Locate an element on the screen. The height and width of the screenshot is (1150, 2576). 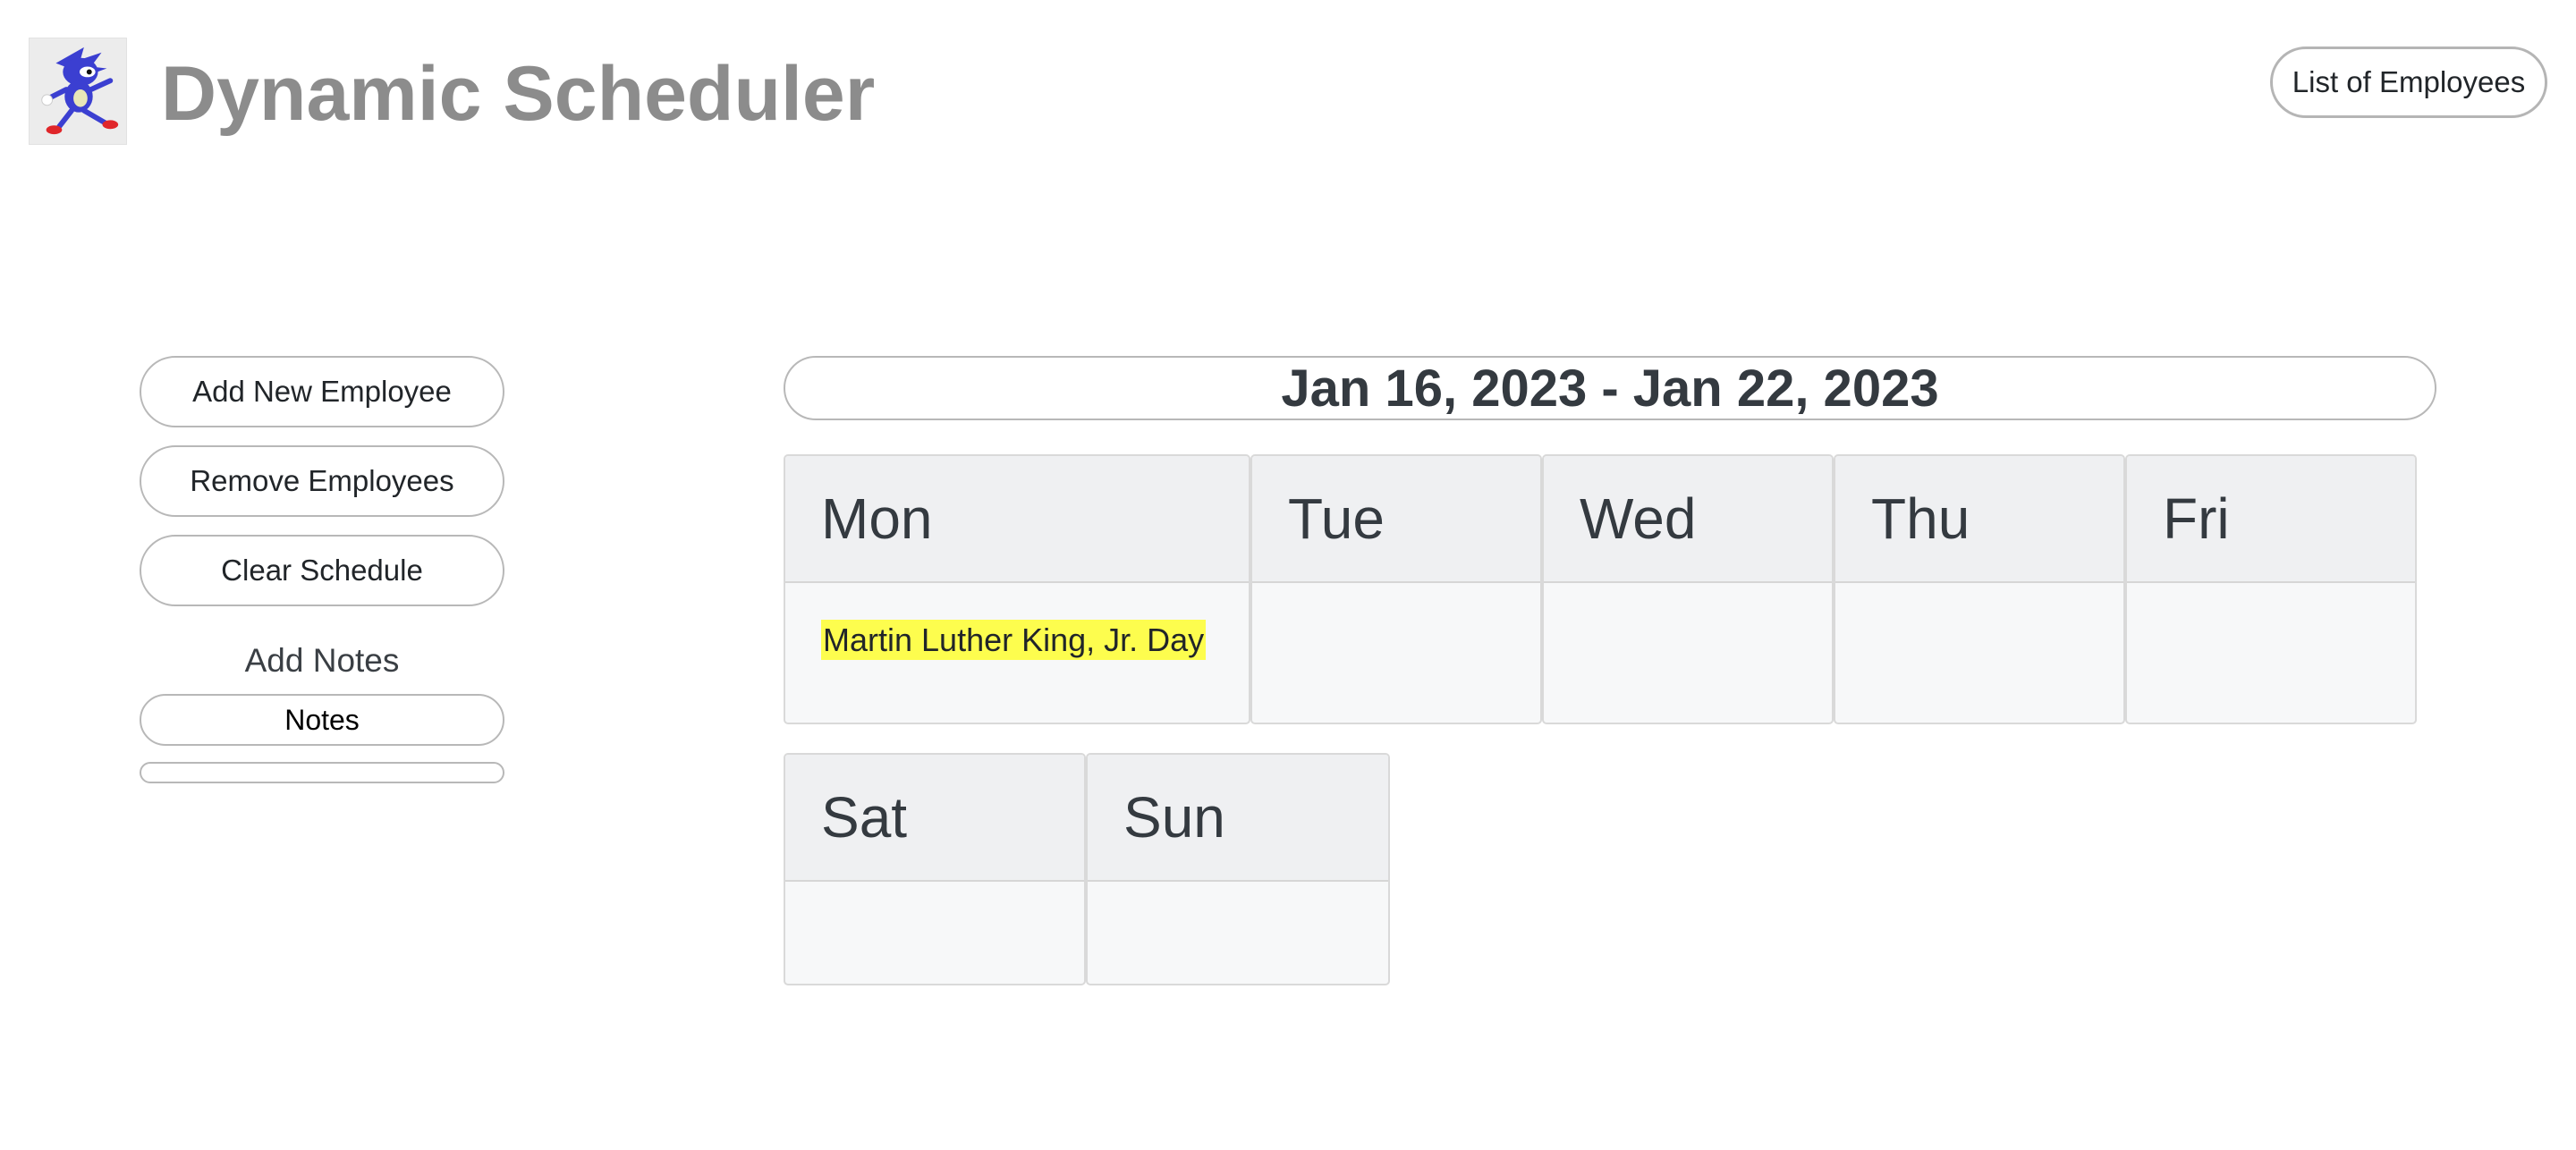
day-body-mon: Martin Luther King, Jr. Day is located at coordinates (1017, 622).